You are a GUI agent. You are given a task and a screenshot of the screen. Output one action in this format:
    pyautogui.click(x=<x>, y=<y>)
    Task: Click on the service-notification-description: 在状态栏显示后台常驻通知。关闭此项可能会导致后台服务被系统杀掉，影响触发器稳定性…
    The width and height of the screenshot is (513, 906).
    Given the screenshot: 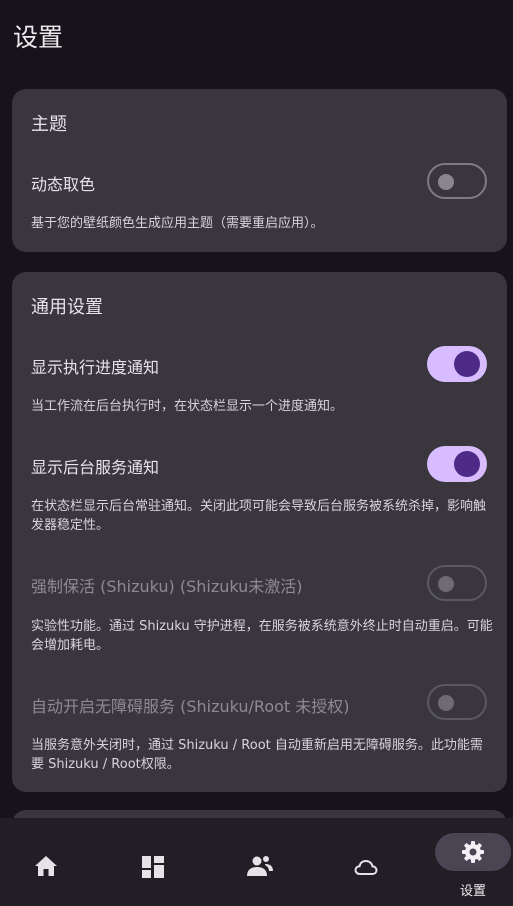 What is the action you would take?
    pyautogui.click(x=259, y=516)
    